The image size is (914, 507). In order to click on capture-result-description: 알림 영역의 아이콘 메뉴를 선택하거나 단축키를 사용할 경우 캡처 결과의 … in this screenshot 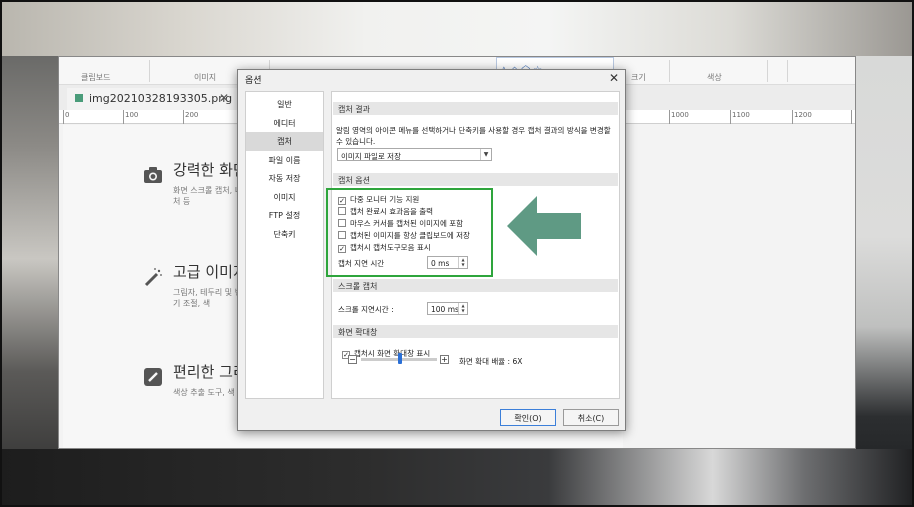, I will do `click(473, 136)`.